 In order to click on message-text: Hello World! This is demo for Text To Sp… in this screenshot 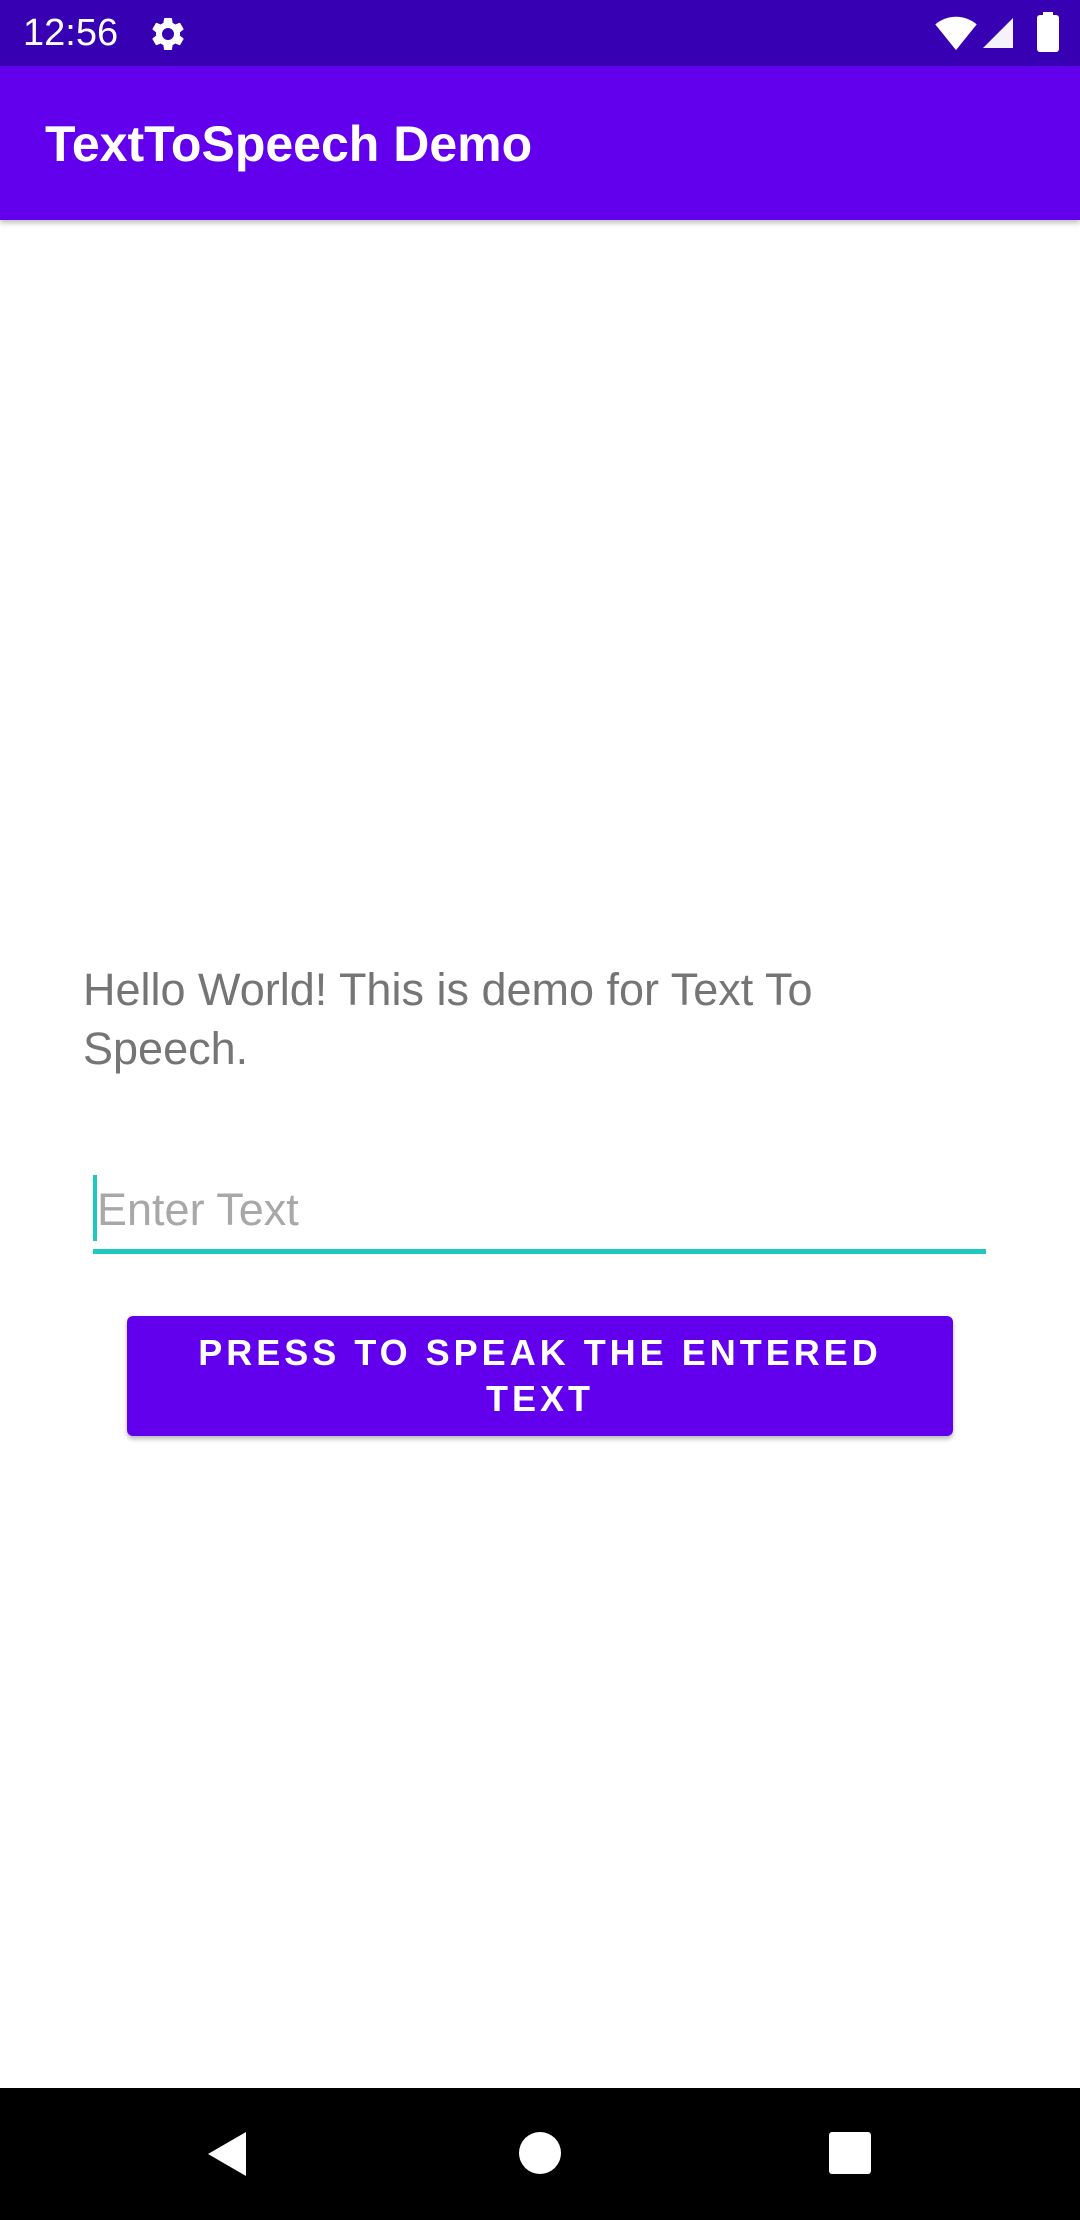, I will do `click(448, 1019)`.